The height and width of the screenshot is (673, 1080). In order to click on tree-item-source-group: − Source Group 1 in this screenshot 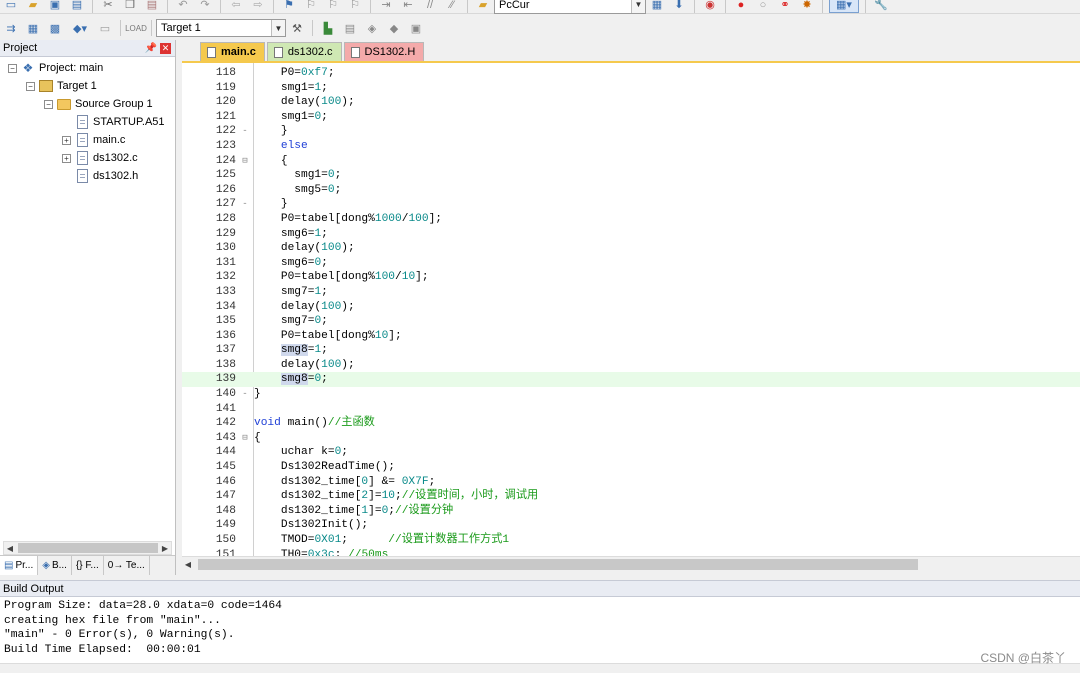, I will do `click(98, 104)`.